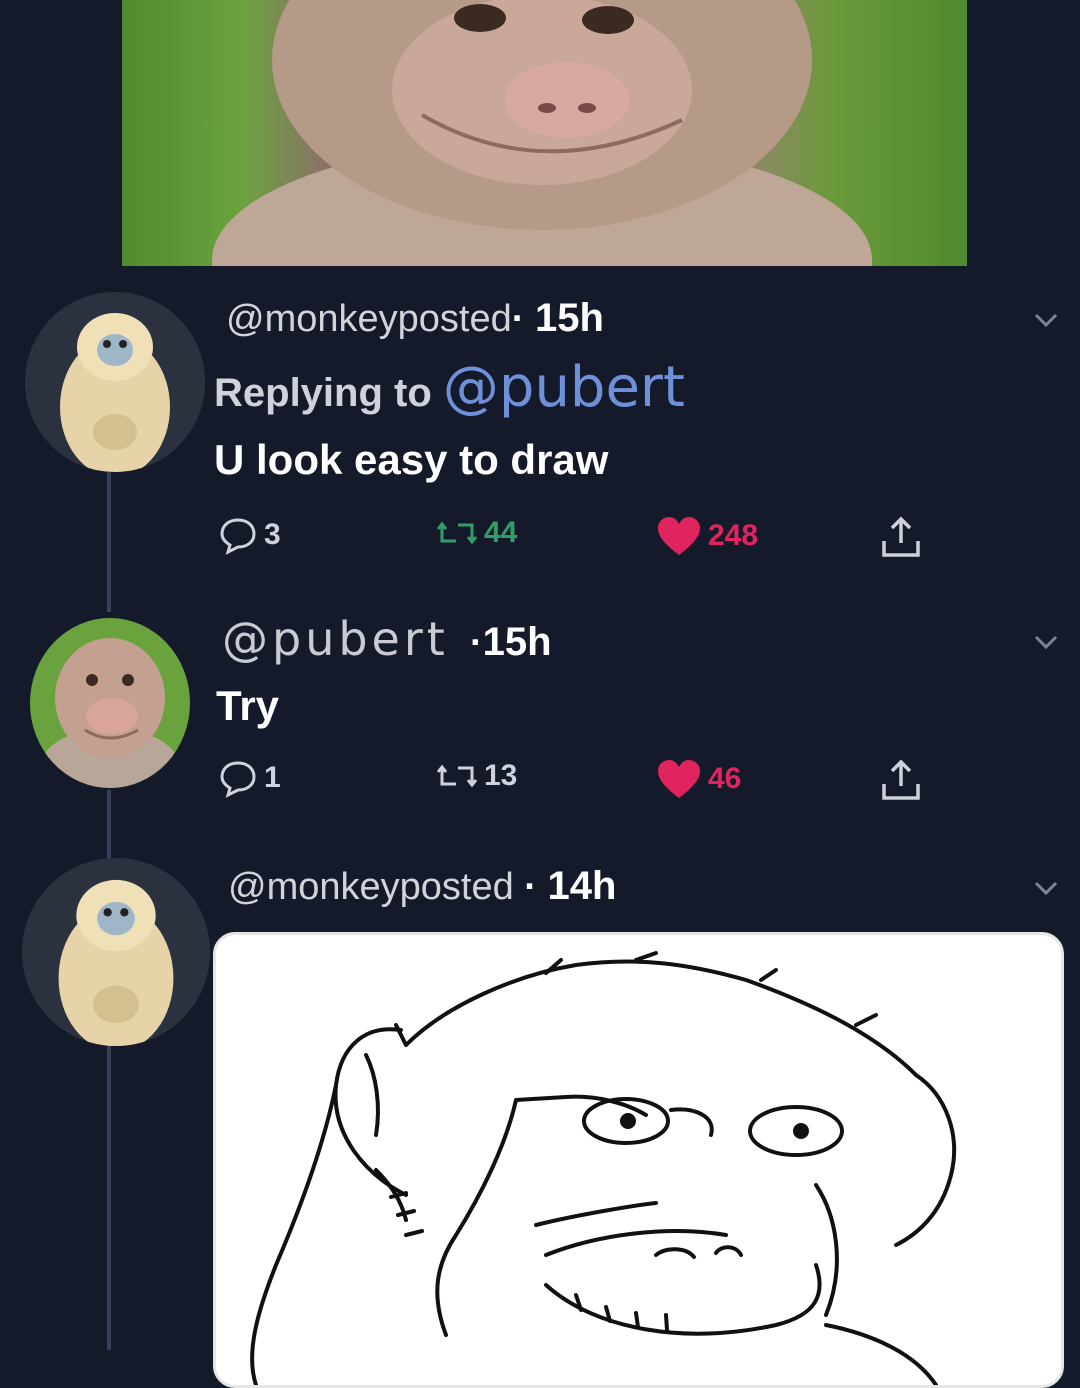  Describe the element at coordinates (328, 393) in the screenshot. I see `replying-to-label: Replying to` at that location.